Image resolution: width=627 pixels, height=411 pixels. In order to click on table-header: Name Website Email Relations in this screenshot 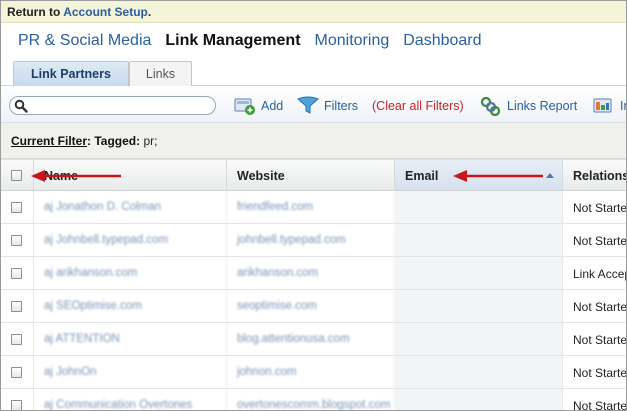, I will do `click(313, 175)`.